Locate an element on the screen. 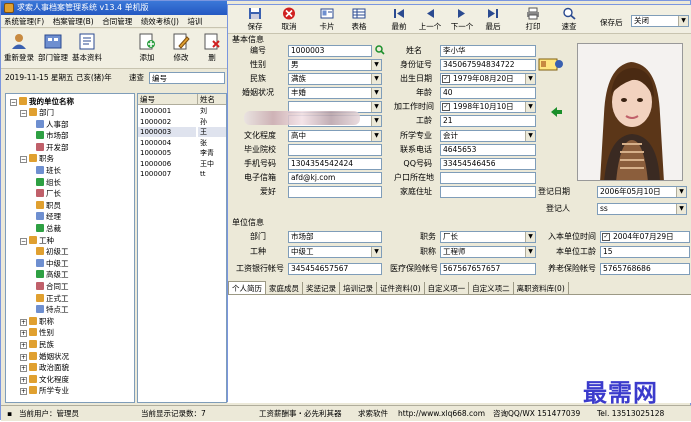 The image size is (691, 422). qq-field: 33454546456 is located at coordinates (488, 164).